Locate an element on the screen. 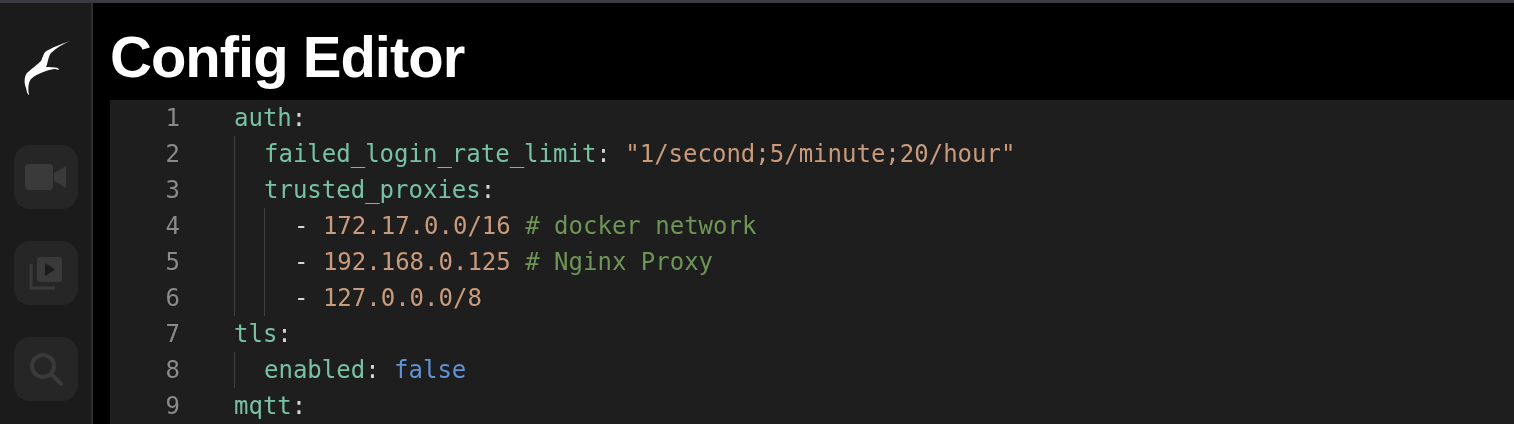  code-line: auth: is located at coordinates (270, 118).